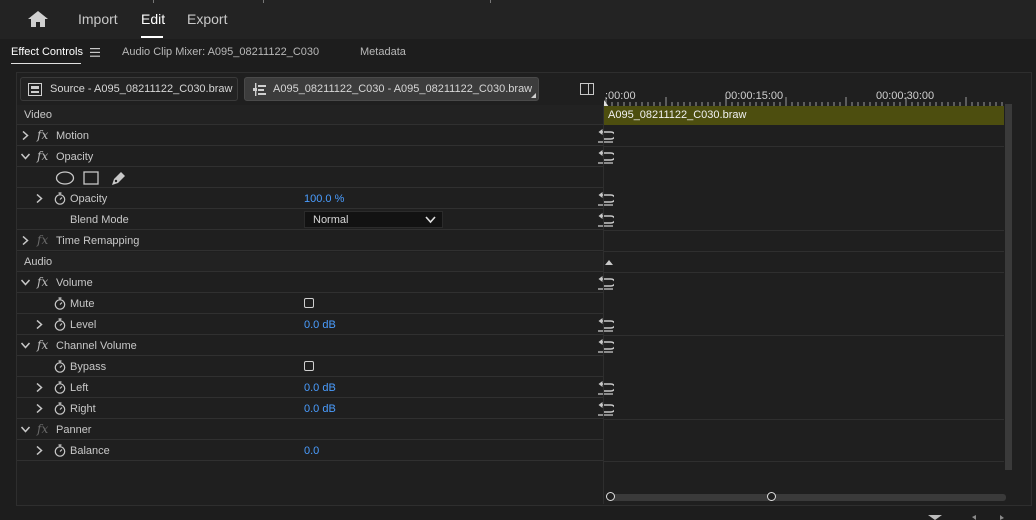 Image resolution: width=1036 pixels, height=520 pixels. What do you see at coordinates (220, 52) in the screenshot?
I see `tab-audio-clip-mixer: Audio Clip Mixer: A095_08211122_C030` at bounding box center [220, 52].